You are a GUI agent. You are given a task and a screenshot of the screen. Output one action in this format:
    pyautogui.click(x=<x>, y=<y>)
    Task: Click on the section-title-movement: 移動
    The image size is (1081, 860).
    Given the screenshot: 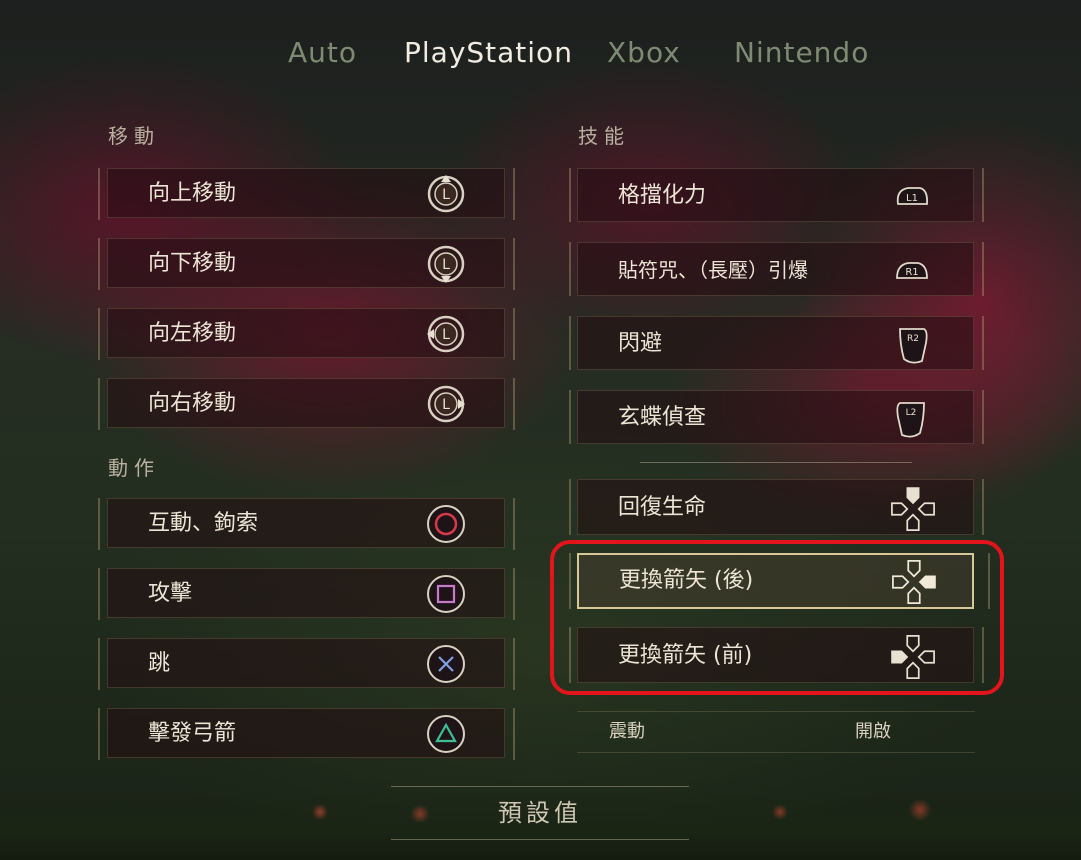 What is the action you would take?
    pyautogui.click(x=134, y=136)
    